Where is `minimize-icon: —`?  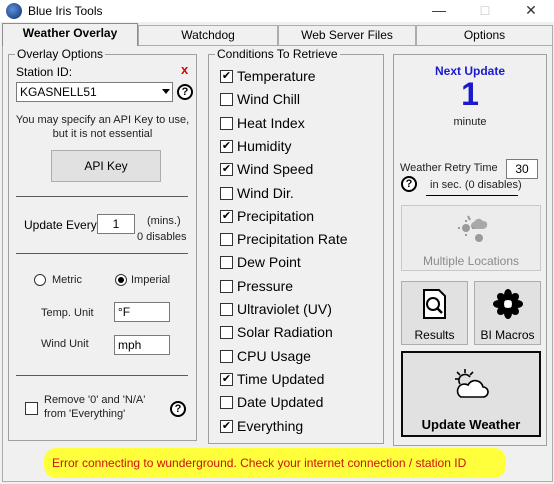 minimize-icon: — is located at coordinates (439, 11).